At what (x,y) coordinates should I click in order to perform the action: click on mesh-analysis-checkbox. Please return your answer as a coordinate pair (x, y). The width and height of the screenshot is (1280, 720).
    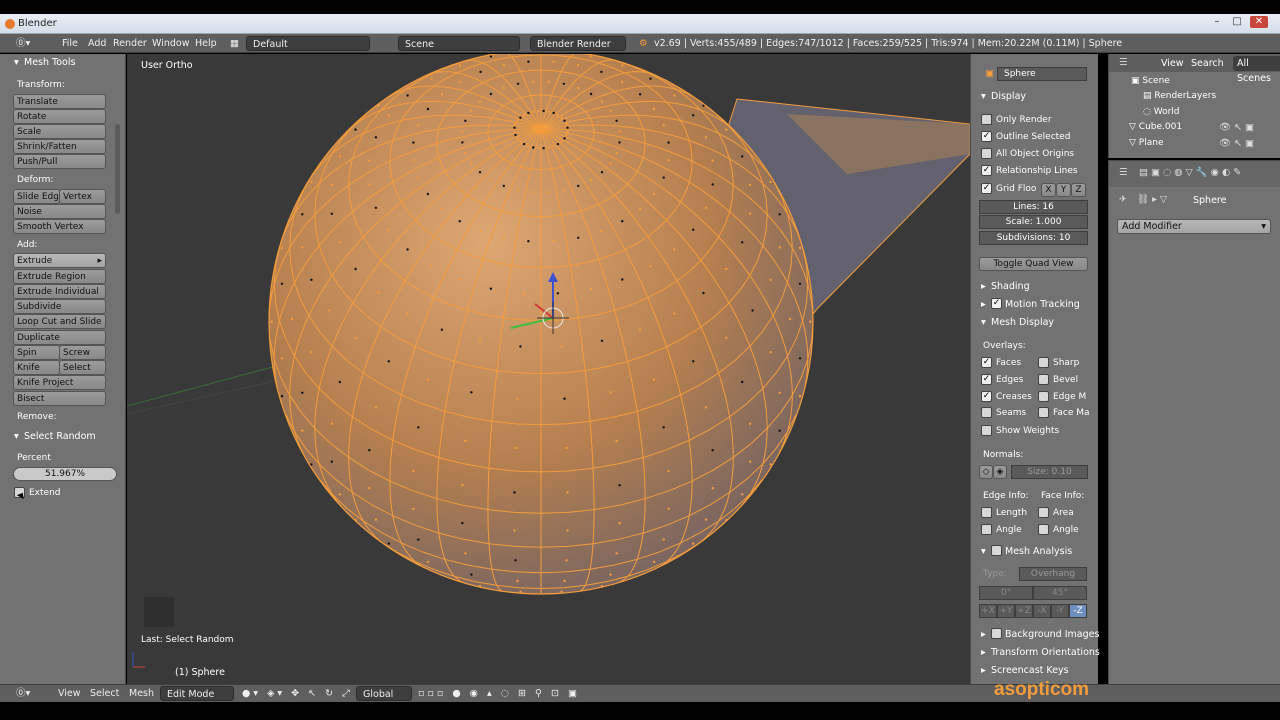
    Looking at the image, I should click on (996, 550).